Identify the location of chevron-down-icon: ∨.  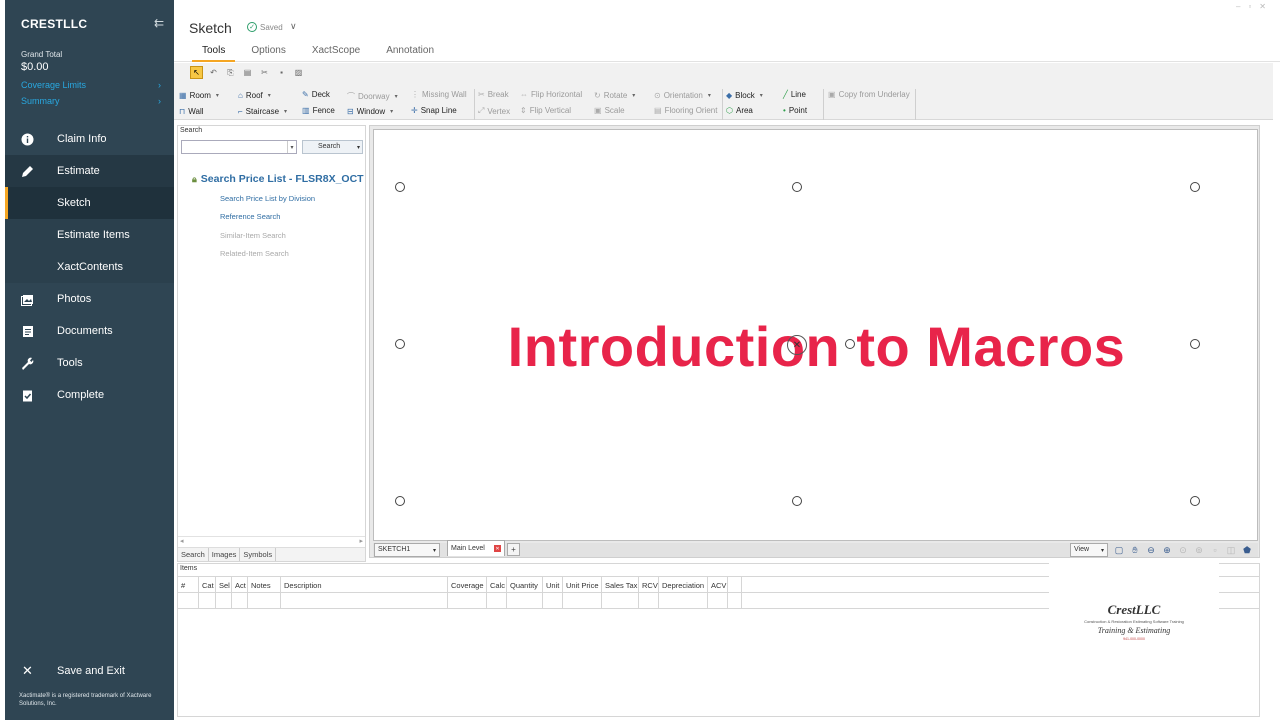
(293, 26).